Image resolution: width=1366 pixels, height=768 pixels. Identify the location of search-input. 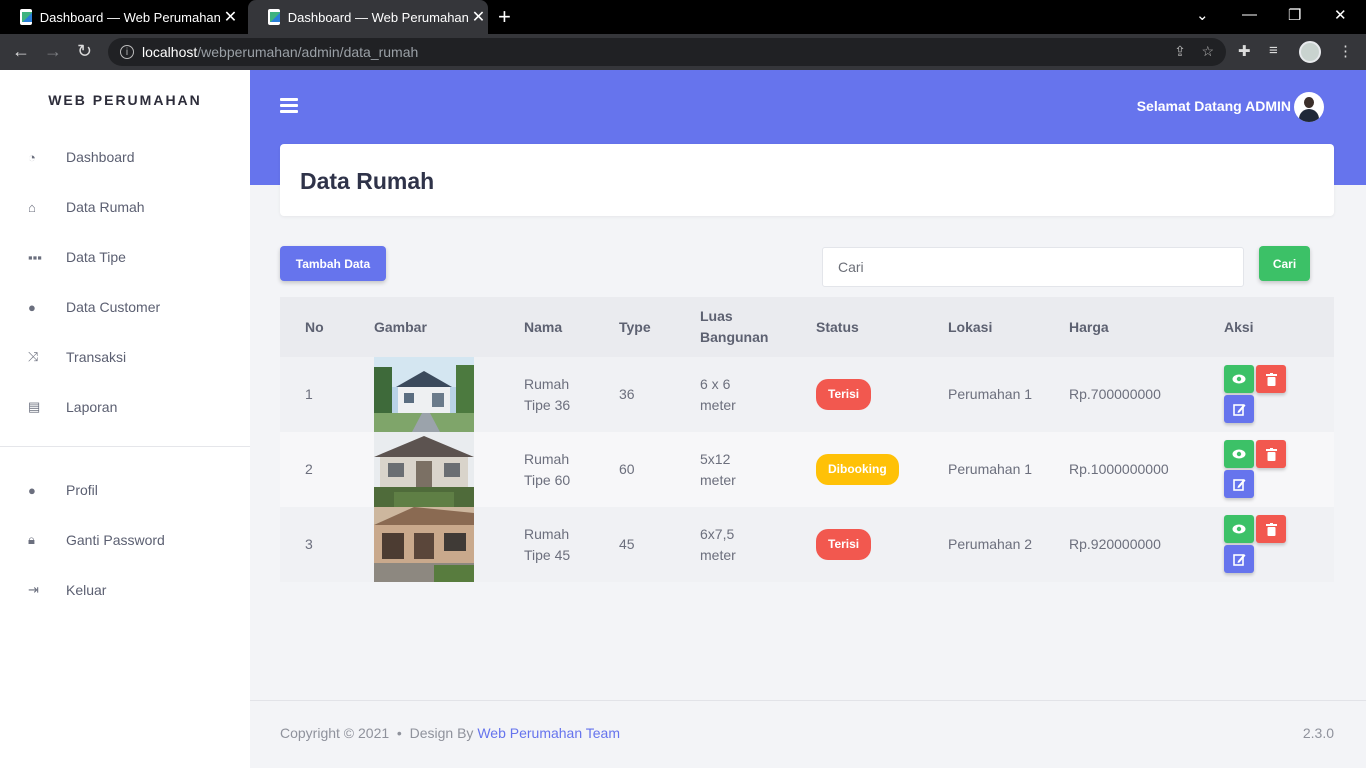
(1033, 267).